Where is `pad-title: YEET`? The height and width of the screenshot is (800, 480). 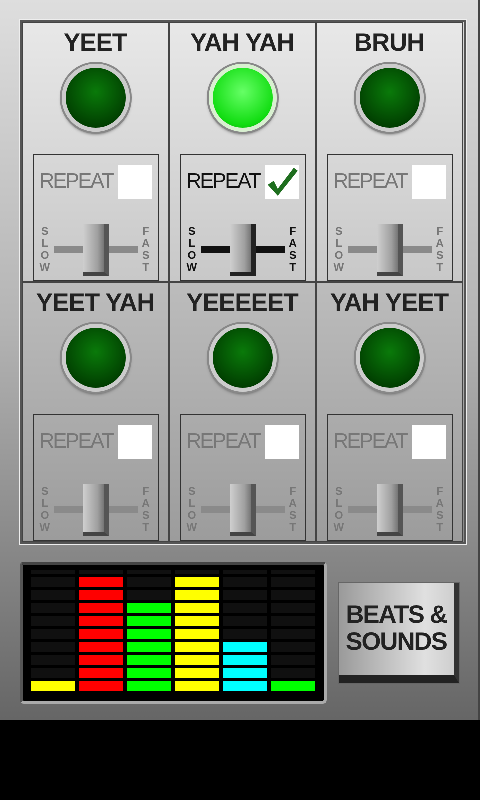
pad-title: YEET is located at coordinates (96, 43).